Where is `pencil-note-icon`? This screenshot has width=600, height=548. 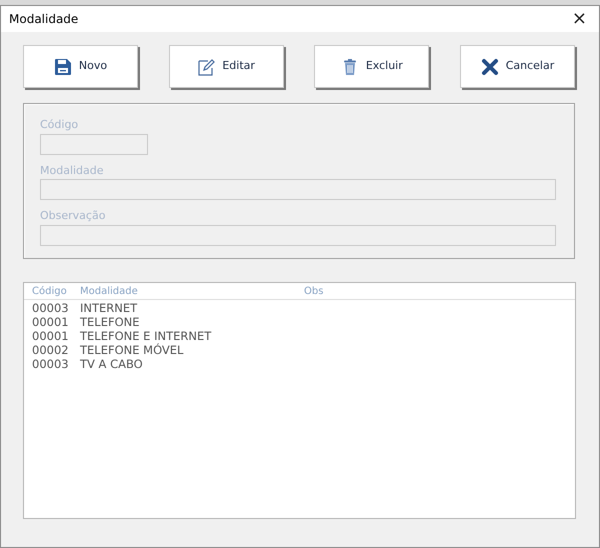 pencil-note-icon is located at coordinates (206, 67).